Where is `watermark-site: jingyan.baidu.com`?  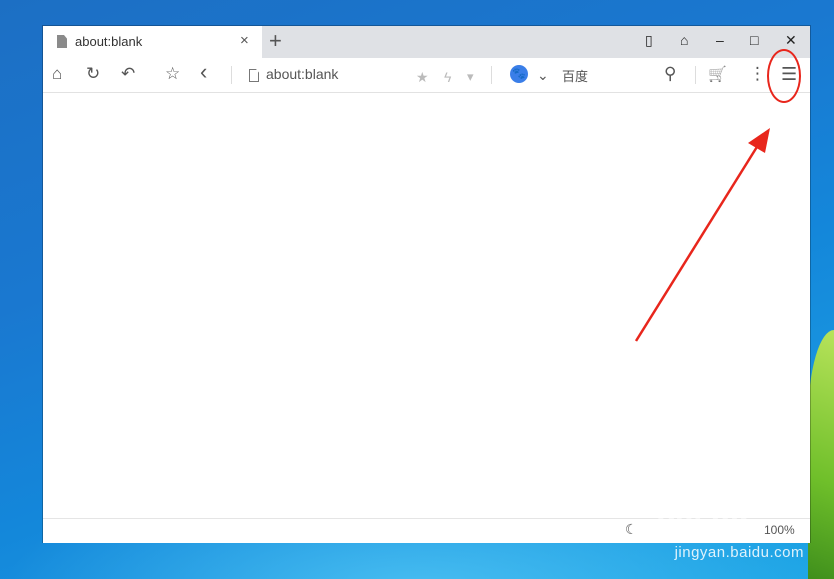 watermark-site: jingyan.baidu.com is located at coordinates (739, 552).